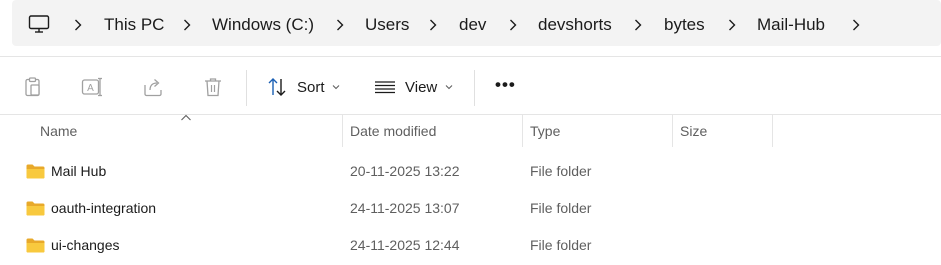  Describe the element at coordinates (575, 25) in the screenshot. I see `breadcrumb-devshorts: devshorts` at that location.